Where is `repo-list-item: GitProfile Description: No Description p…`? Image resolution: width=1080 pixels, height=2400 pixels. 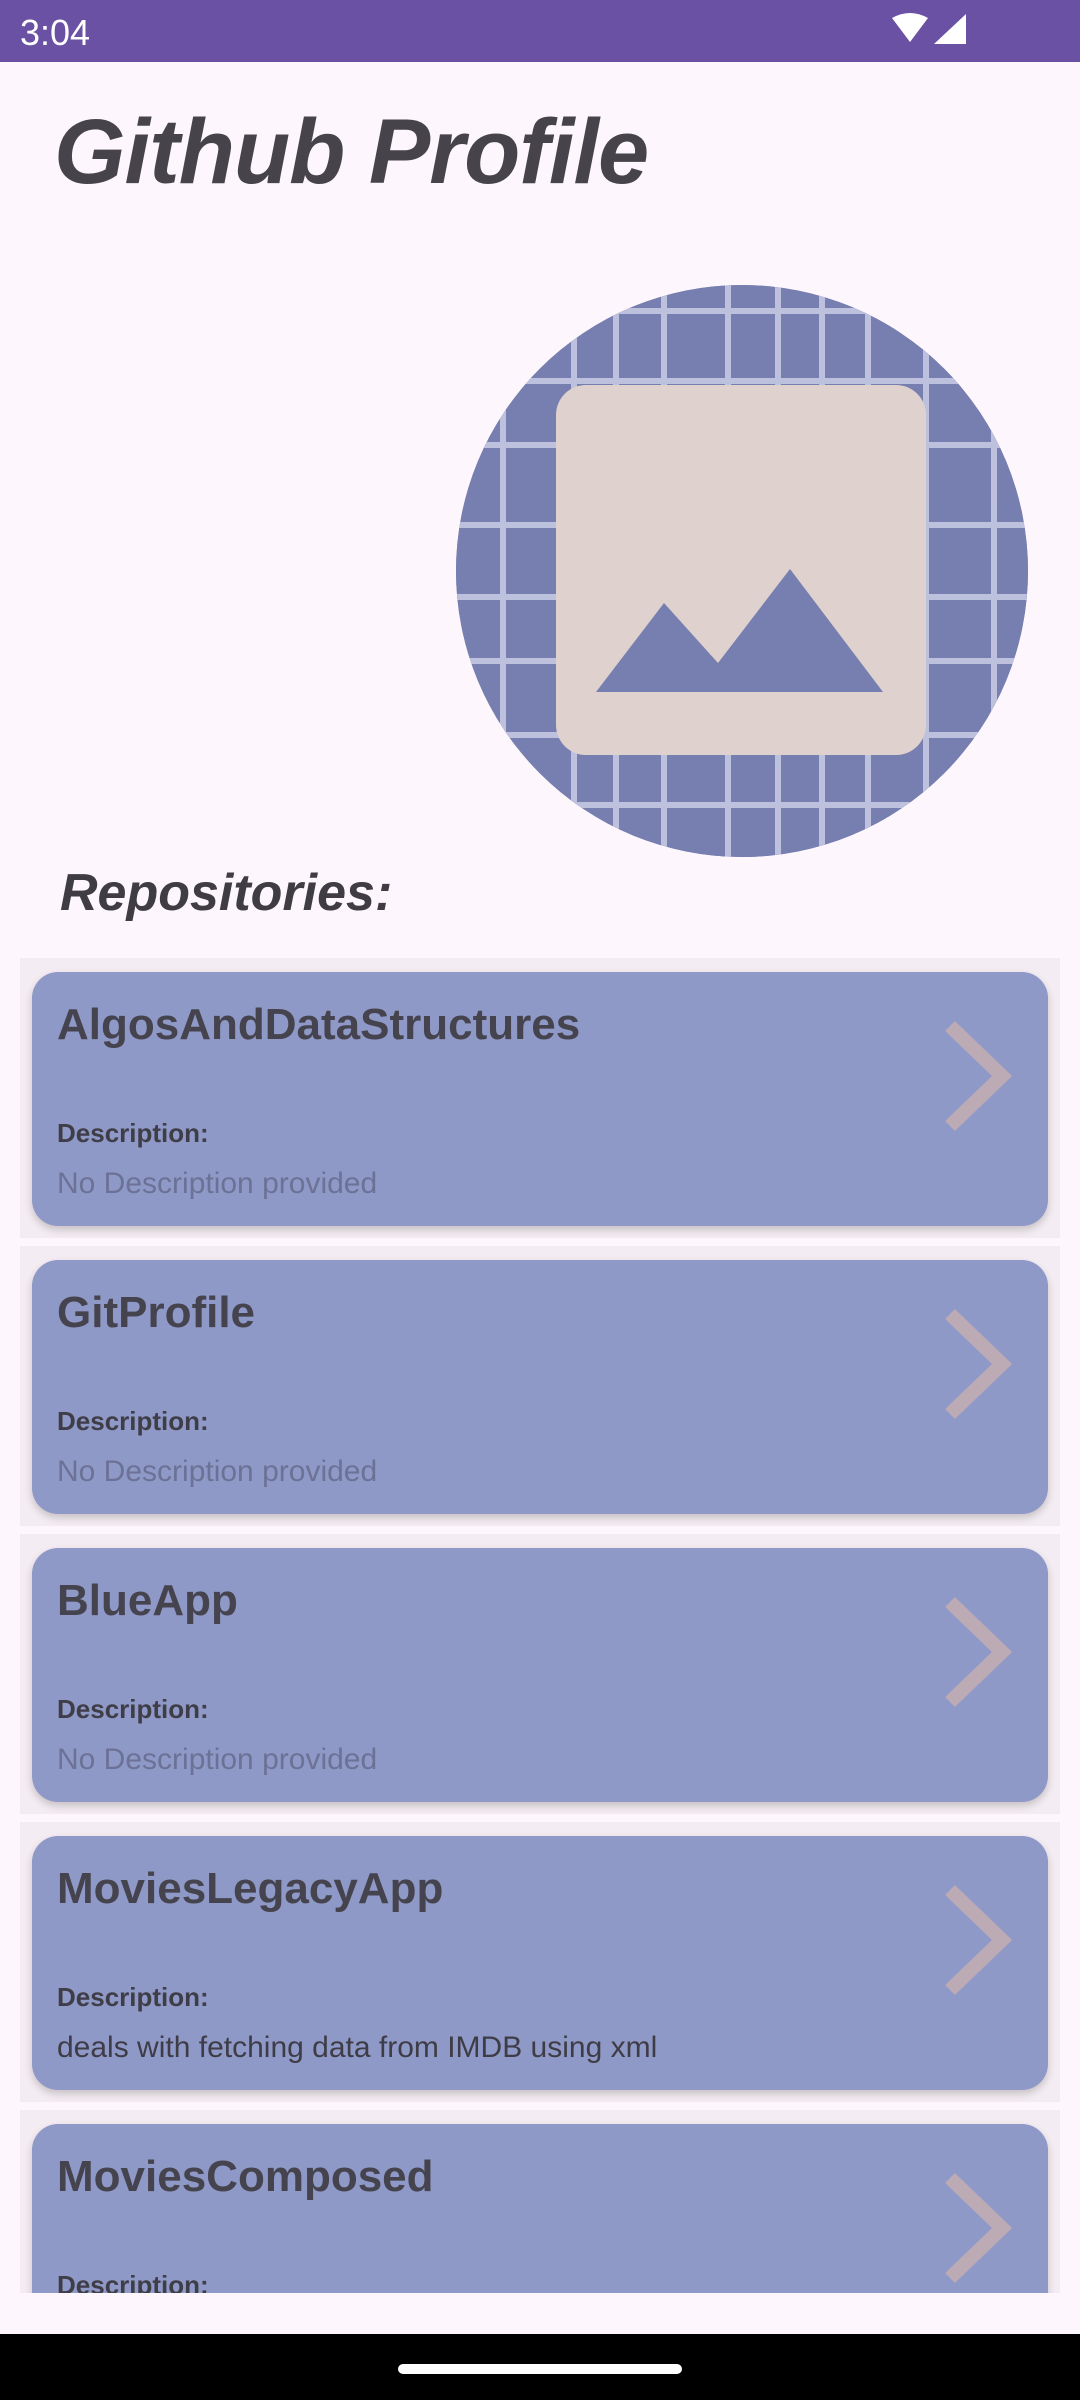
repo-list-item: GitProfile Description: No Description p… is located at coordinates (540, 1386).